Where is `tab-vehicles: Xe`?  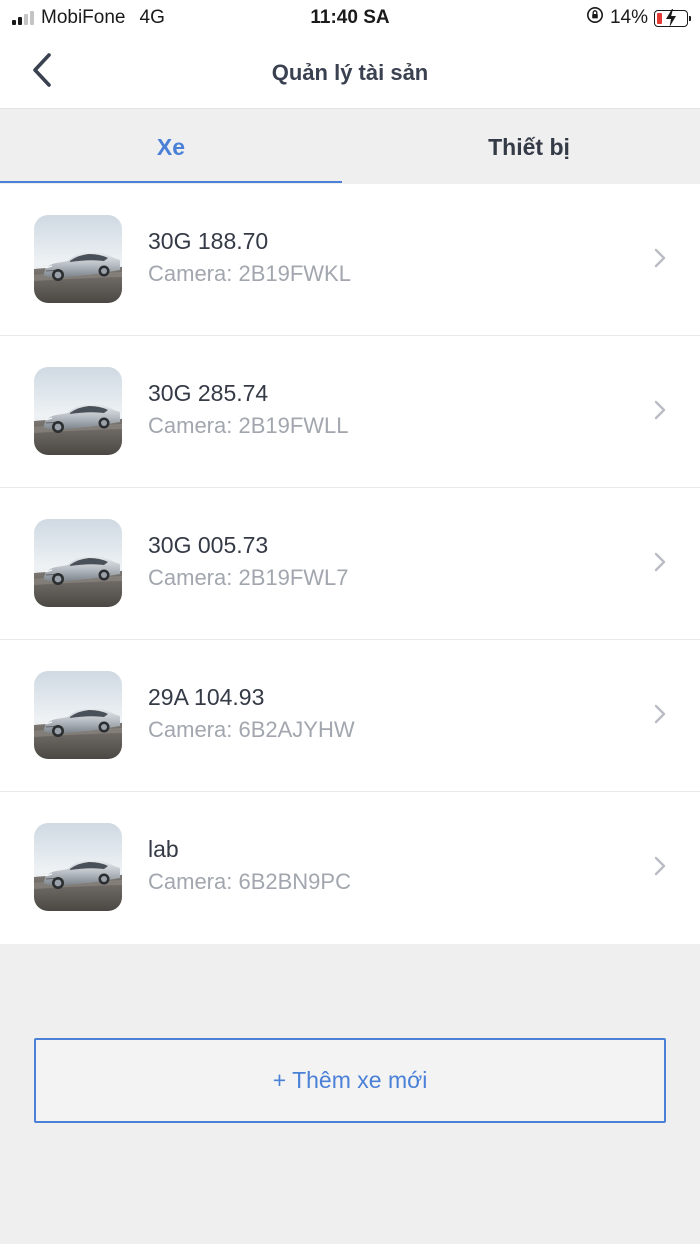 tab-vehicles: Xe is located at coordinates (171, 147).